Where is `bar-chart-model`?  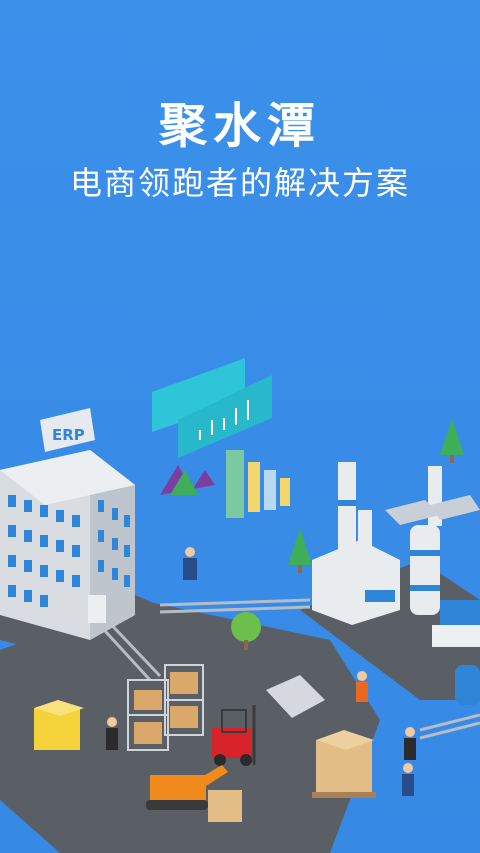
bar-chart-model is located at coordinates (225, 484).